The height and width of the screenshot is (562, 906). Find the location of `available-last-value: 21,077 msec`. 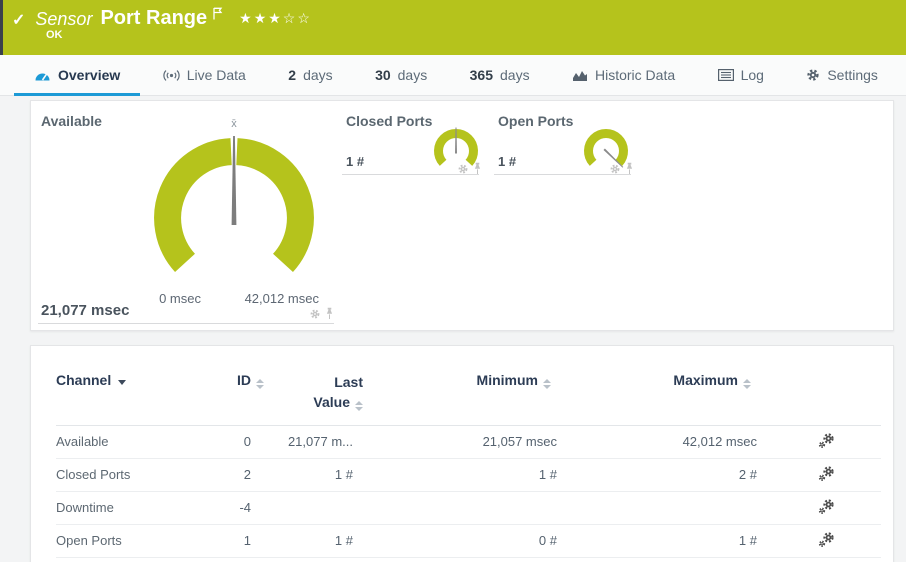

available-last-value: 21,077 msec is located at coordinates (85, 310).